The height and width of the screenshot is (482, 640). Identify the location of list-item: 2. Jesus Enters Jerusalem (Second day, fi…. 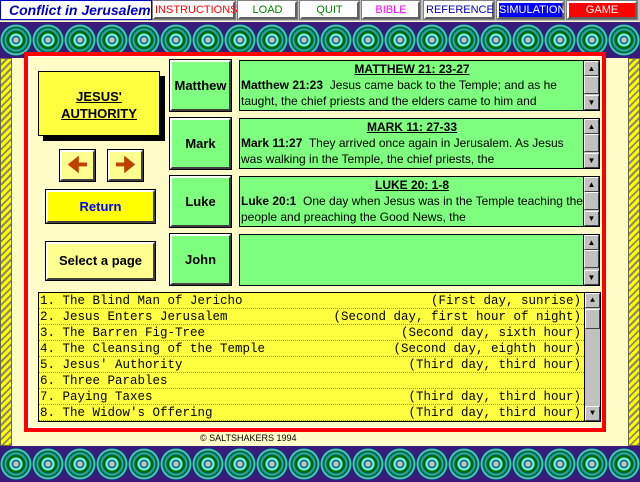
(311, 317).